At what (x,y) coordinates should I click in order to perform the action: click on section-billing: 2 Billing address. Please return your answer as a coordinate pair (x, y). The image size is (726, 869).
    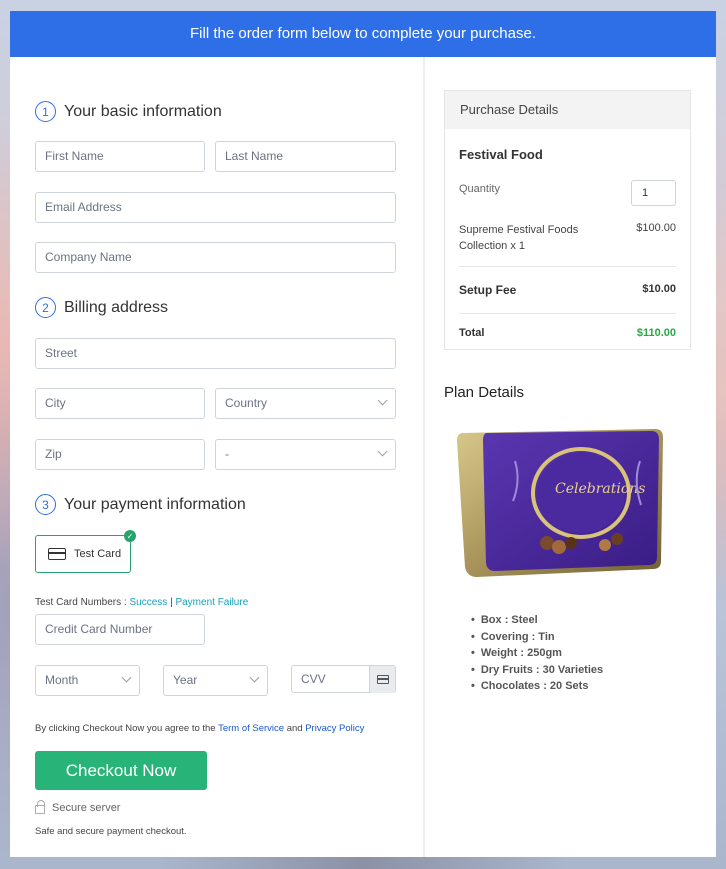
    Looking at the image, I should click on (101, 307).